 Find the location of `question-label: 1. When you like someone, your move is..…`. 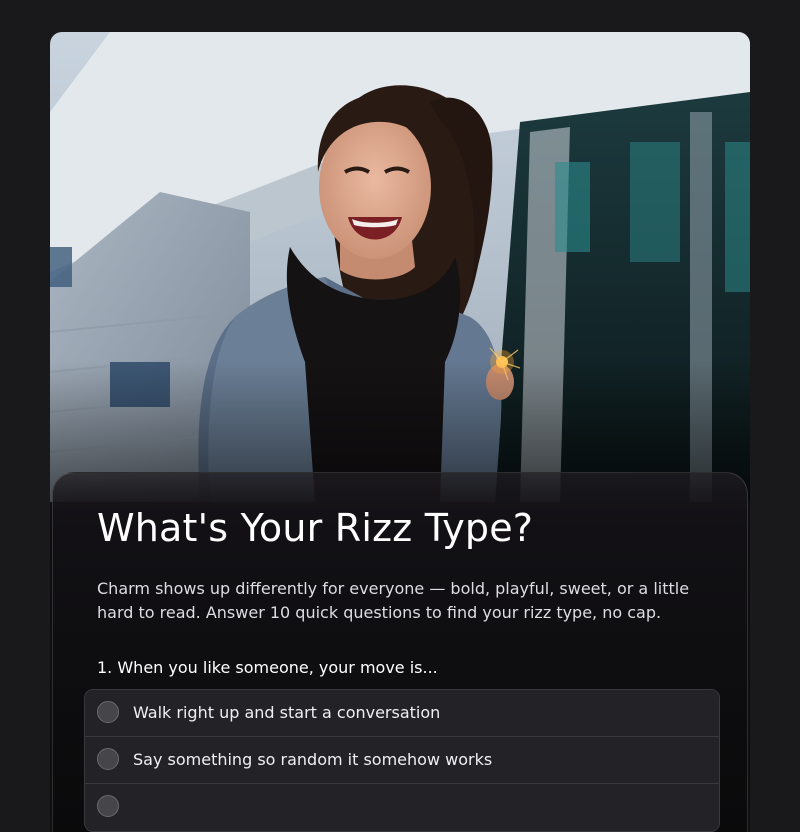

question-label: 1. When you like someone, your move is..… is located at coordinates (267, 667).